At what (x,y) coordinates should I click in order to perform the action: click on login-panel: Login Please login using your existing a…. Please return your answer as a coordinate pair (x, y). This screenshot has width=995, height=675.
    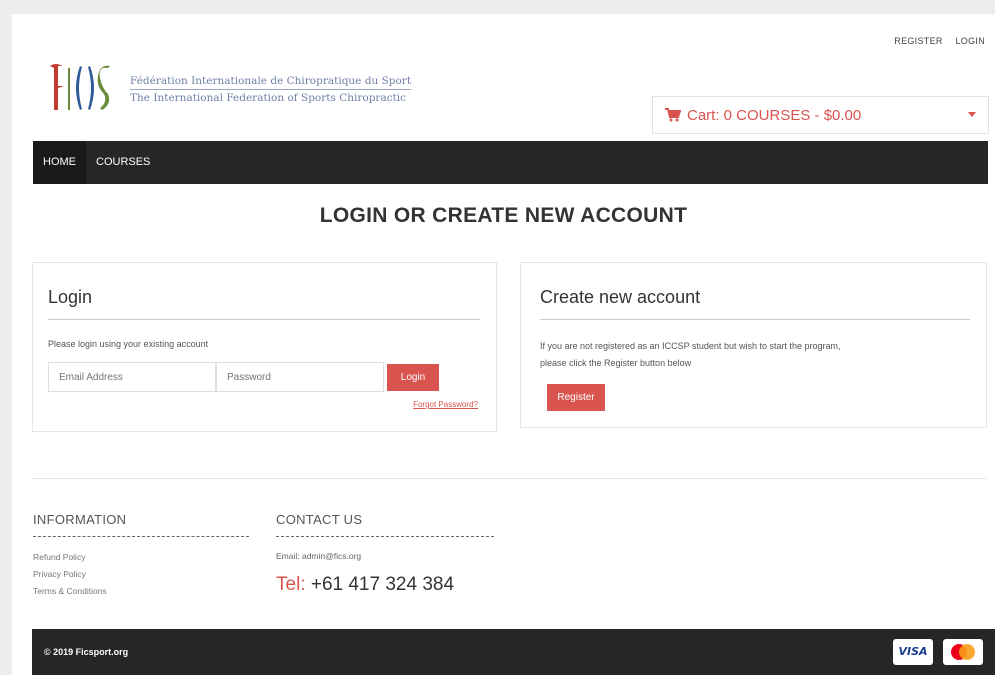
    Looking at the image, I should click on (264, 347).